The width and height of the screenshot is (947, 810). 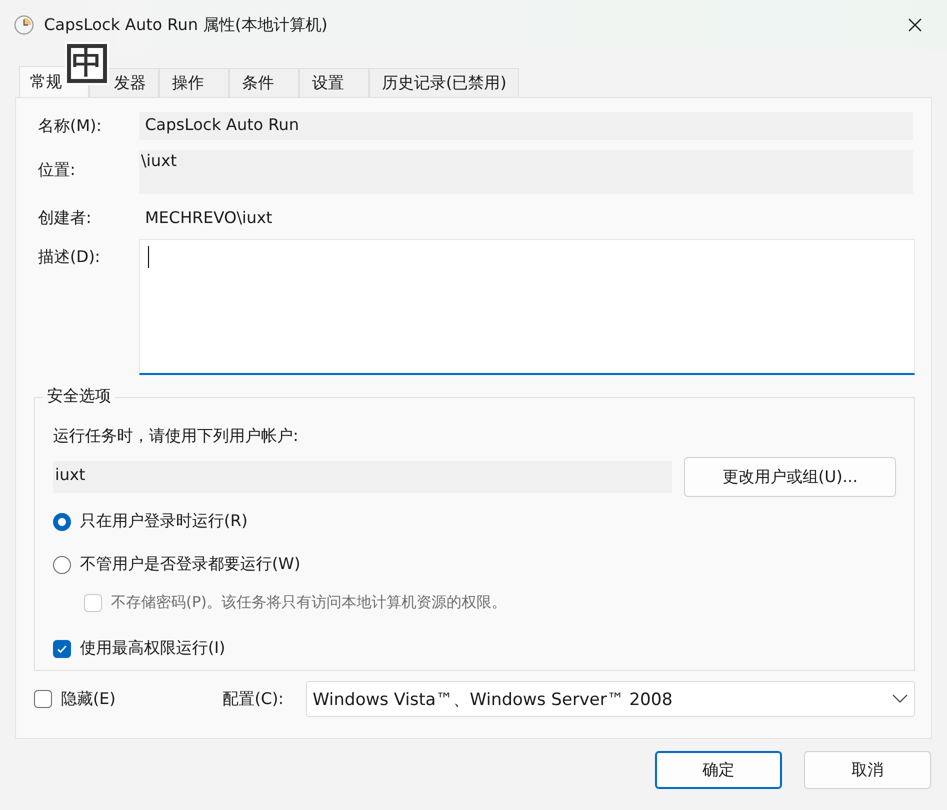 What do you see at coordinates (87, 63) in the screenshot?
I see `ime-mode-tooltip: 中` at bounding box center [87, 63].